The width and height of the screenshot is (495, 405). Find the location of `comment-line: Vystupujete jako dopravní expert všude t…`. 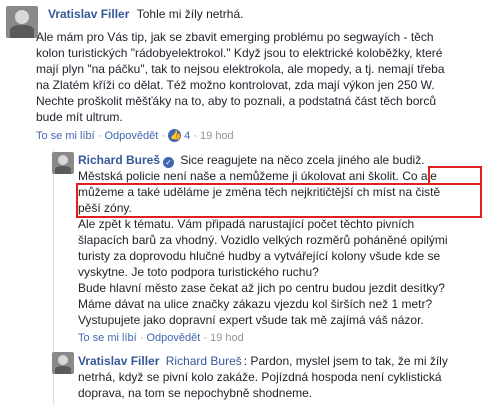

comment-line: Vystupujete jako dopravní expert všude t… is located at coordinates (251, 320).